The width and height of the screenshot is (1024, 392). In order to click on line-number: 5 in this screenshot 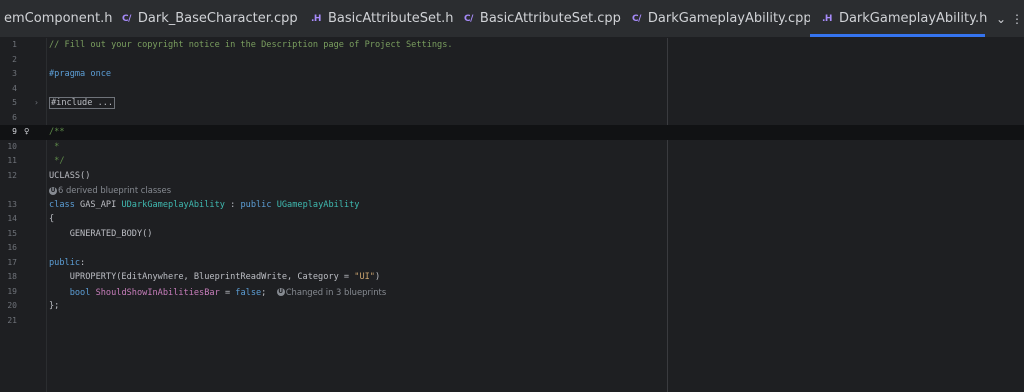, I will do `click(14, 102)`.